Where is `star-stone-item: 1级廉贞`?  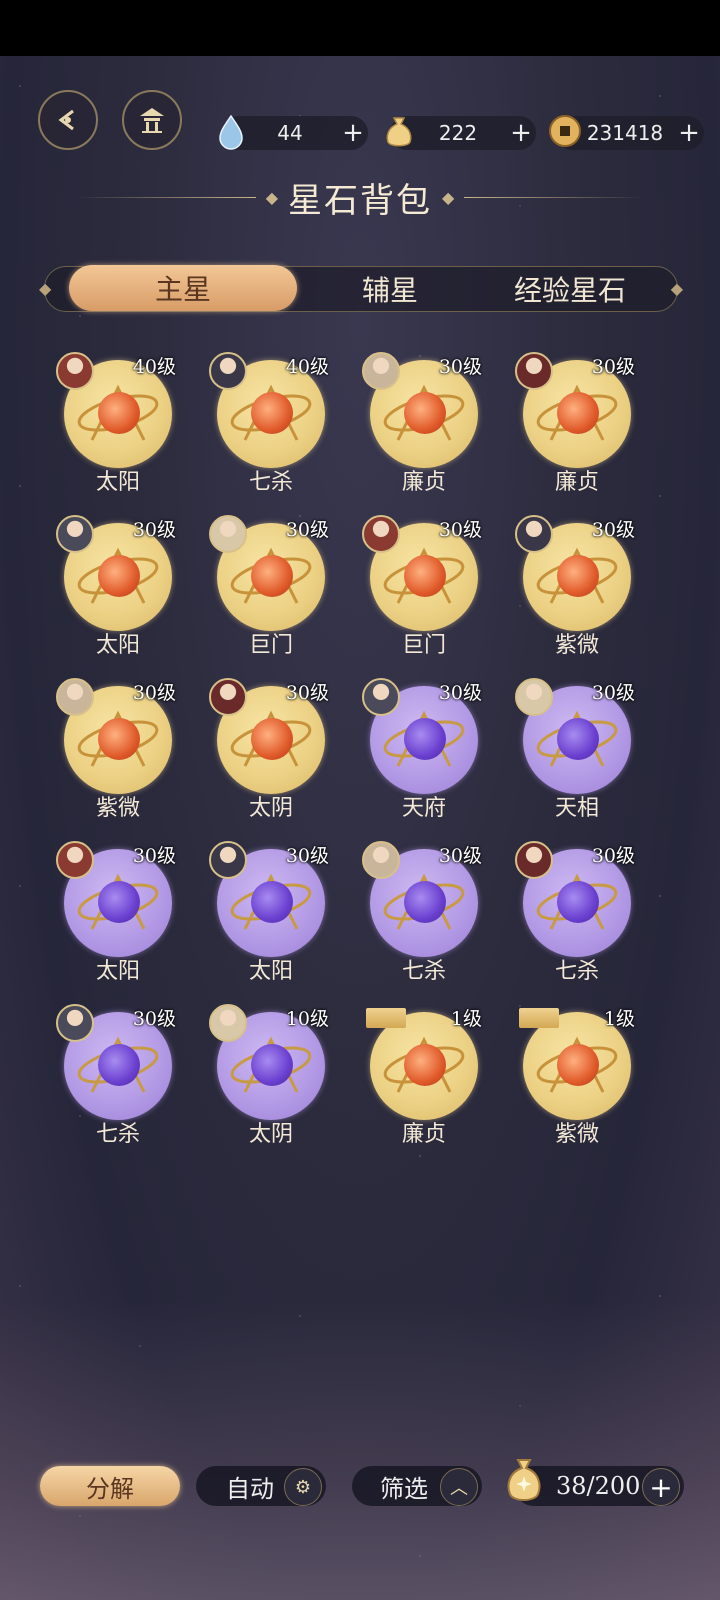 star-stone-item: 1级廉贞 is located at coordinates (423, 1077).